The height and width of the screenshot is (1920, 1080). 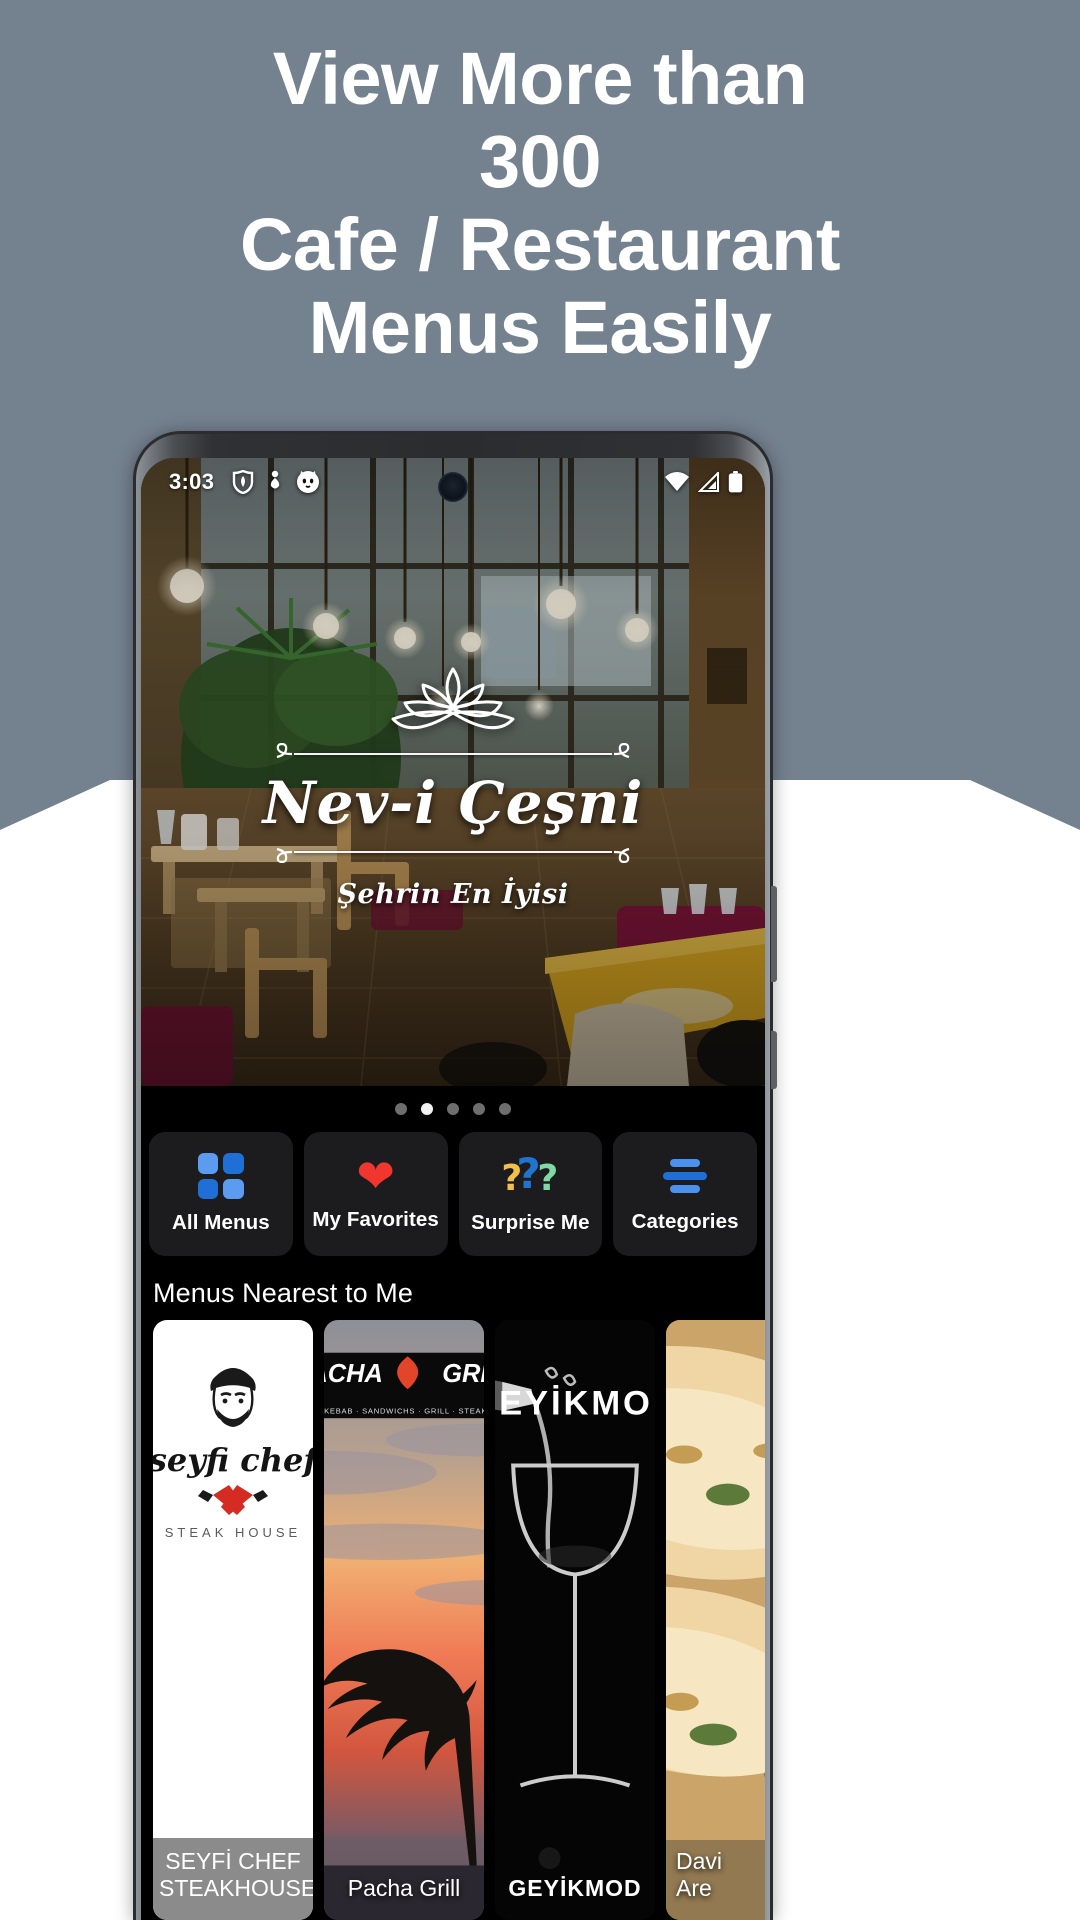 I want to click on restaurant-card: Davi Are, so click(x=715, y=1620).